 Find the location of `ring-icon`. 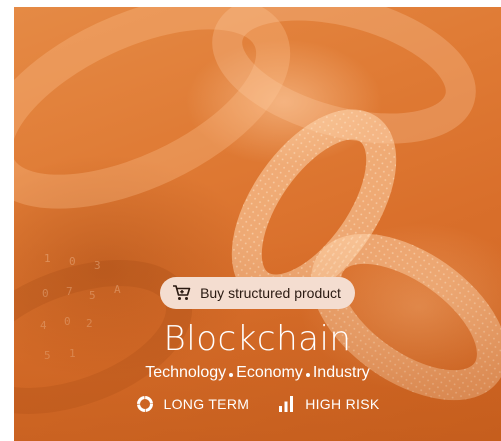

ring-icon is located at coordinates (145, 404).